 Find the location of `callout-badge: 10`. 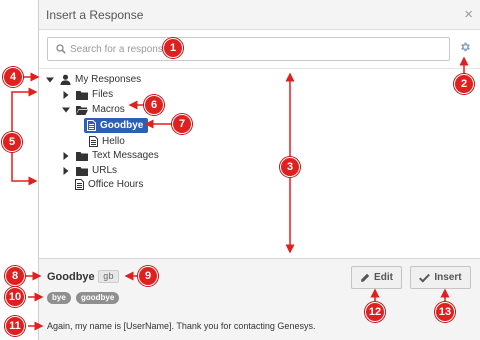

callout-badge: 10 is located at coordinates (15, 297).